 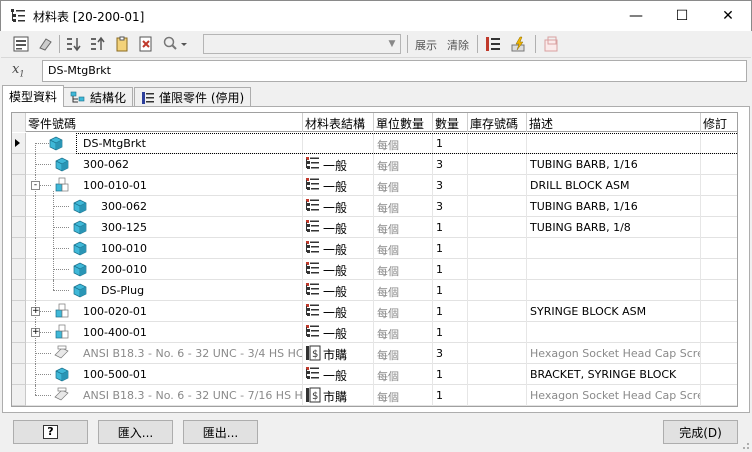 What do you see at coordinates (519, 44) in the screenshot?
I see `edit-button` at bounding box center [519, 44].